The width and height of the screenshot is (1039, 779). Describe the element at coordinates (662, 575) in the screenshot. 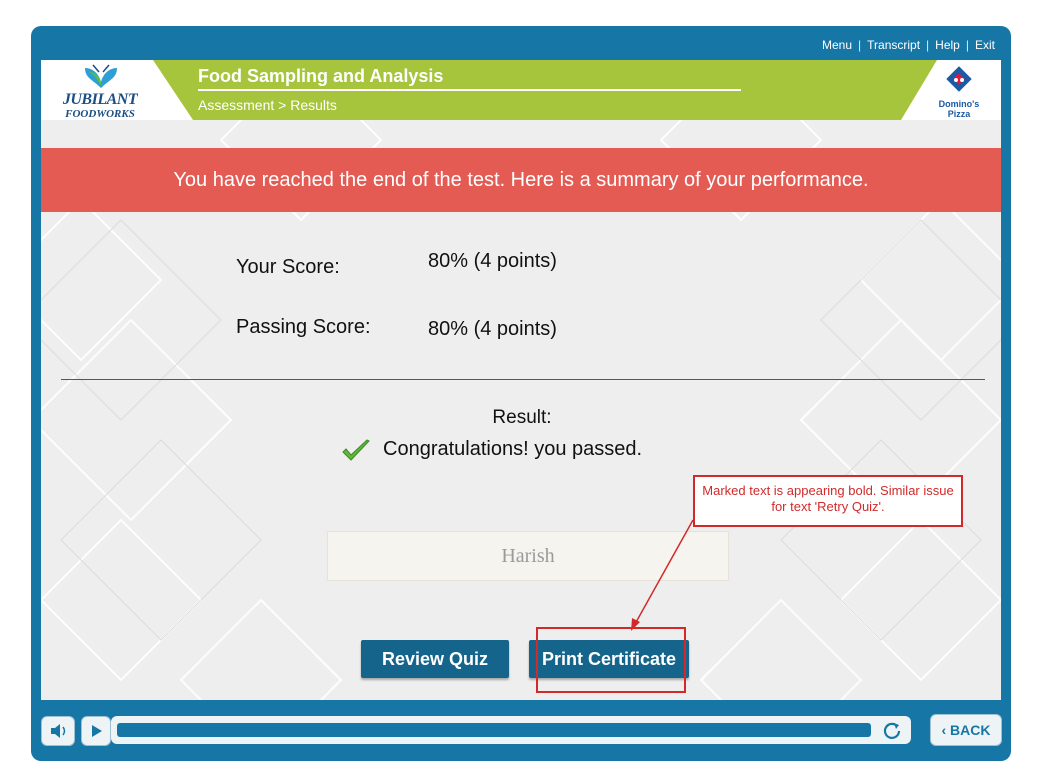

I see `annotation-arrow` at that location.